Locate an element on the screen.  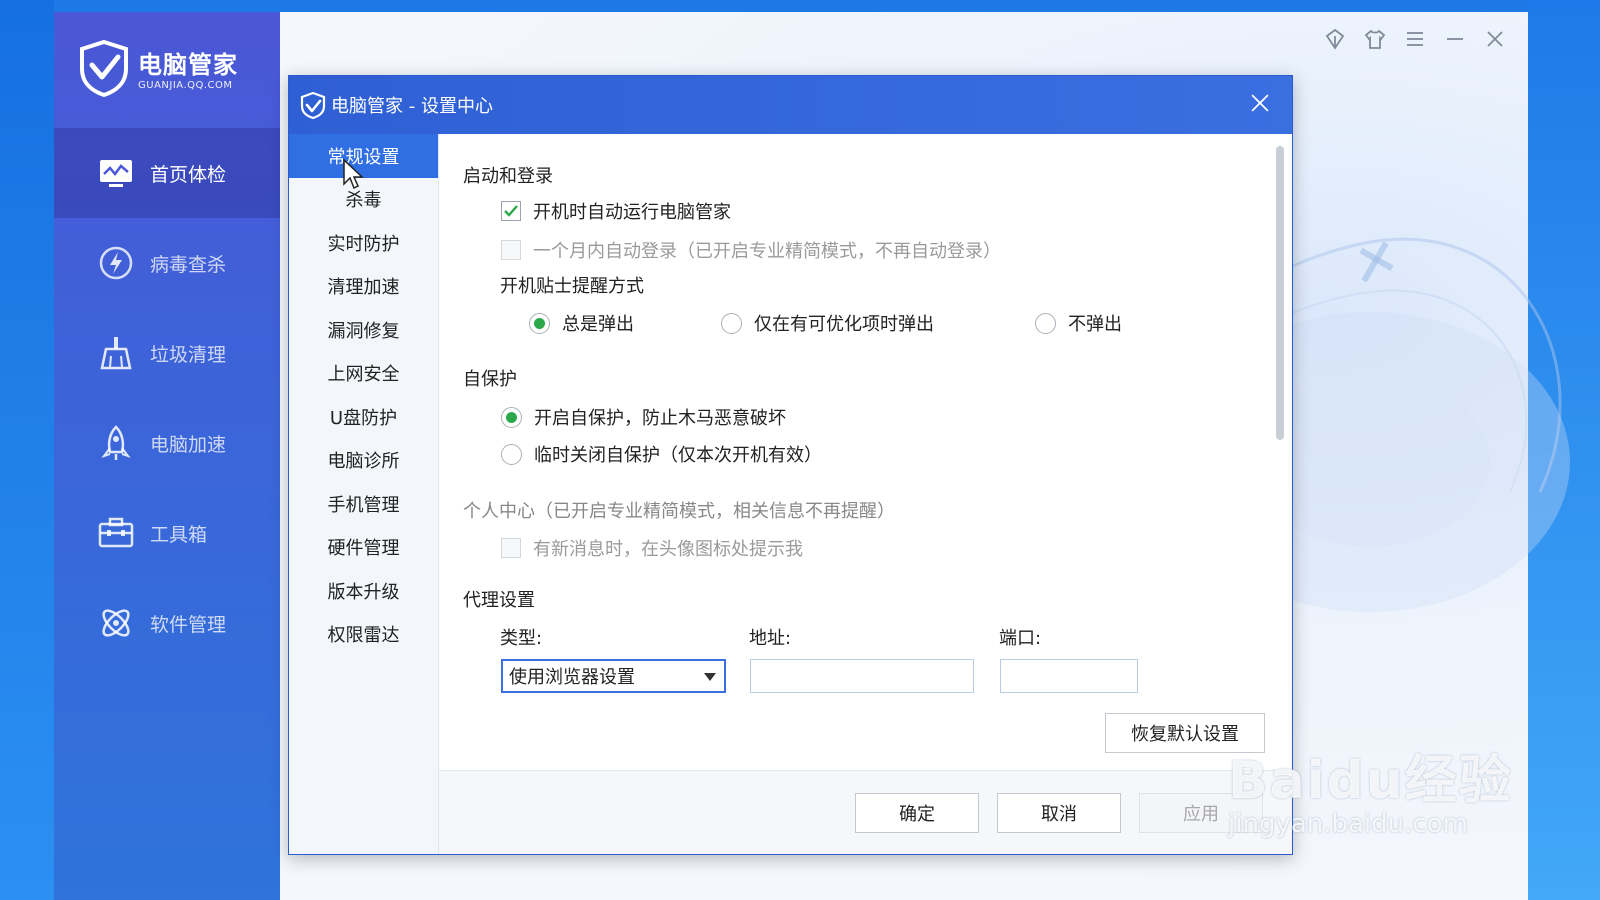
tip-never-option: 不弹出 is located at coordinates (1078, 323).